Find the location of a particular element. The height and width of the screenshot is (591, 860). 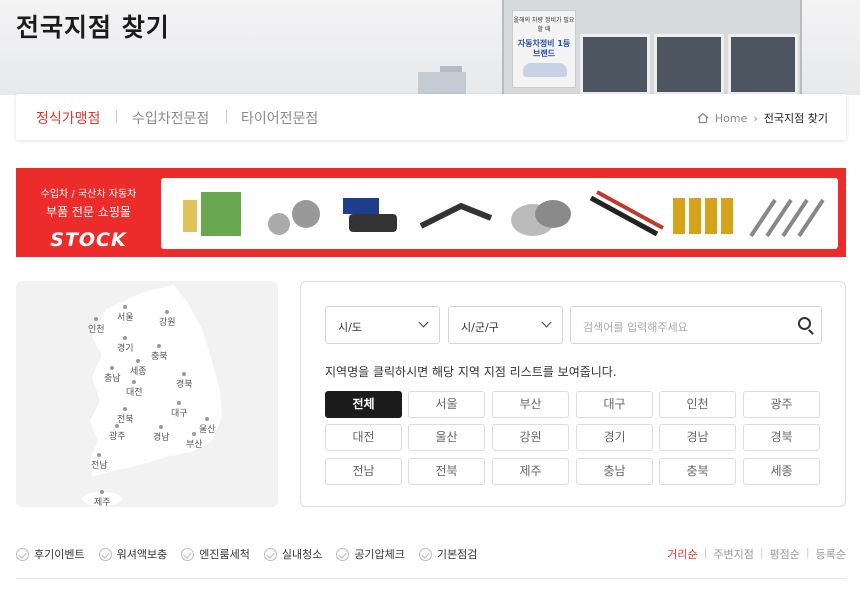

breadcrumb-home: Home is located at coordinates (731, 118).